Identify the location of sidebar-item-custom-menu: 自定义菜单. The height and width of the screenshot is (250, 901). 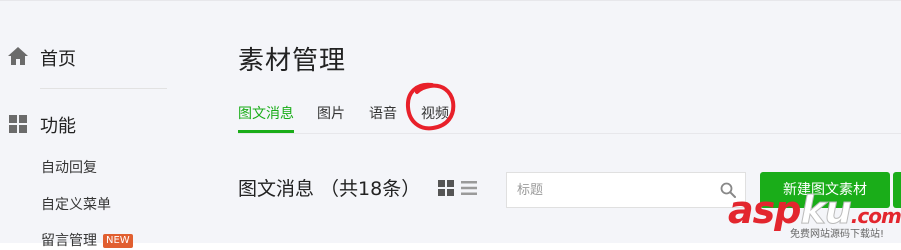
(76, 204).